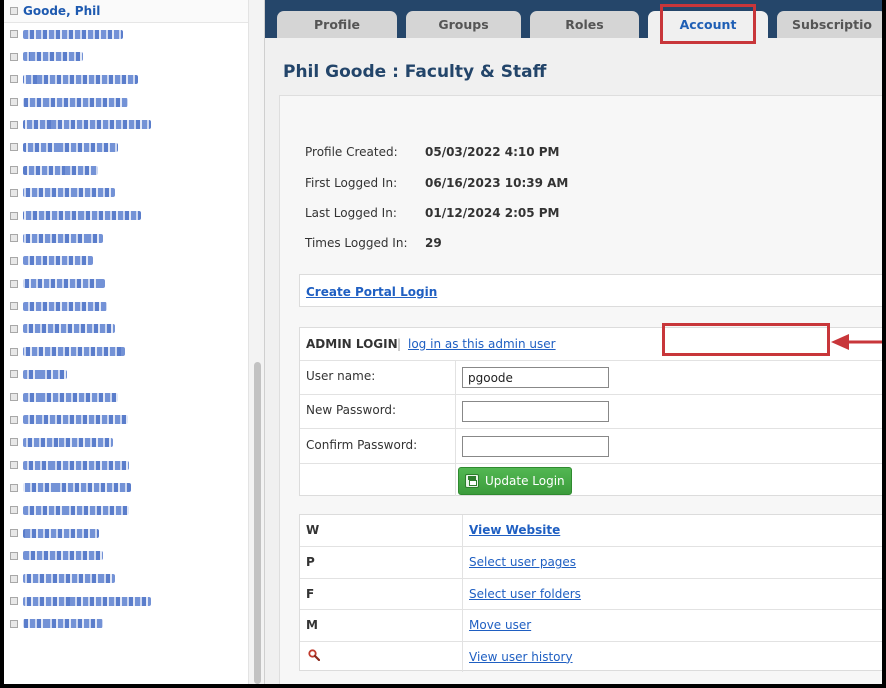  I want to click on profile-created-row: Profile Created: 05/03/2022 4:10 PM, so click(432, 152).